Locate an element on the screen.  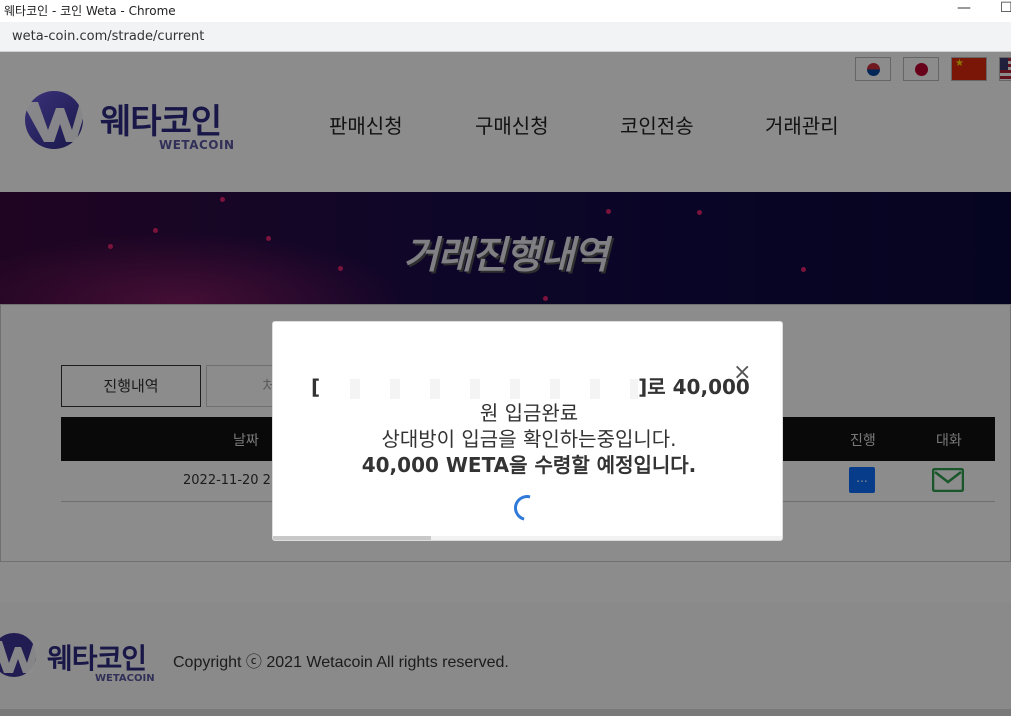
modal-timer-fill is located at coordinates (352, 538).